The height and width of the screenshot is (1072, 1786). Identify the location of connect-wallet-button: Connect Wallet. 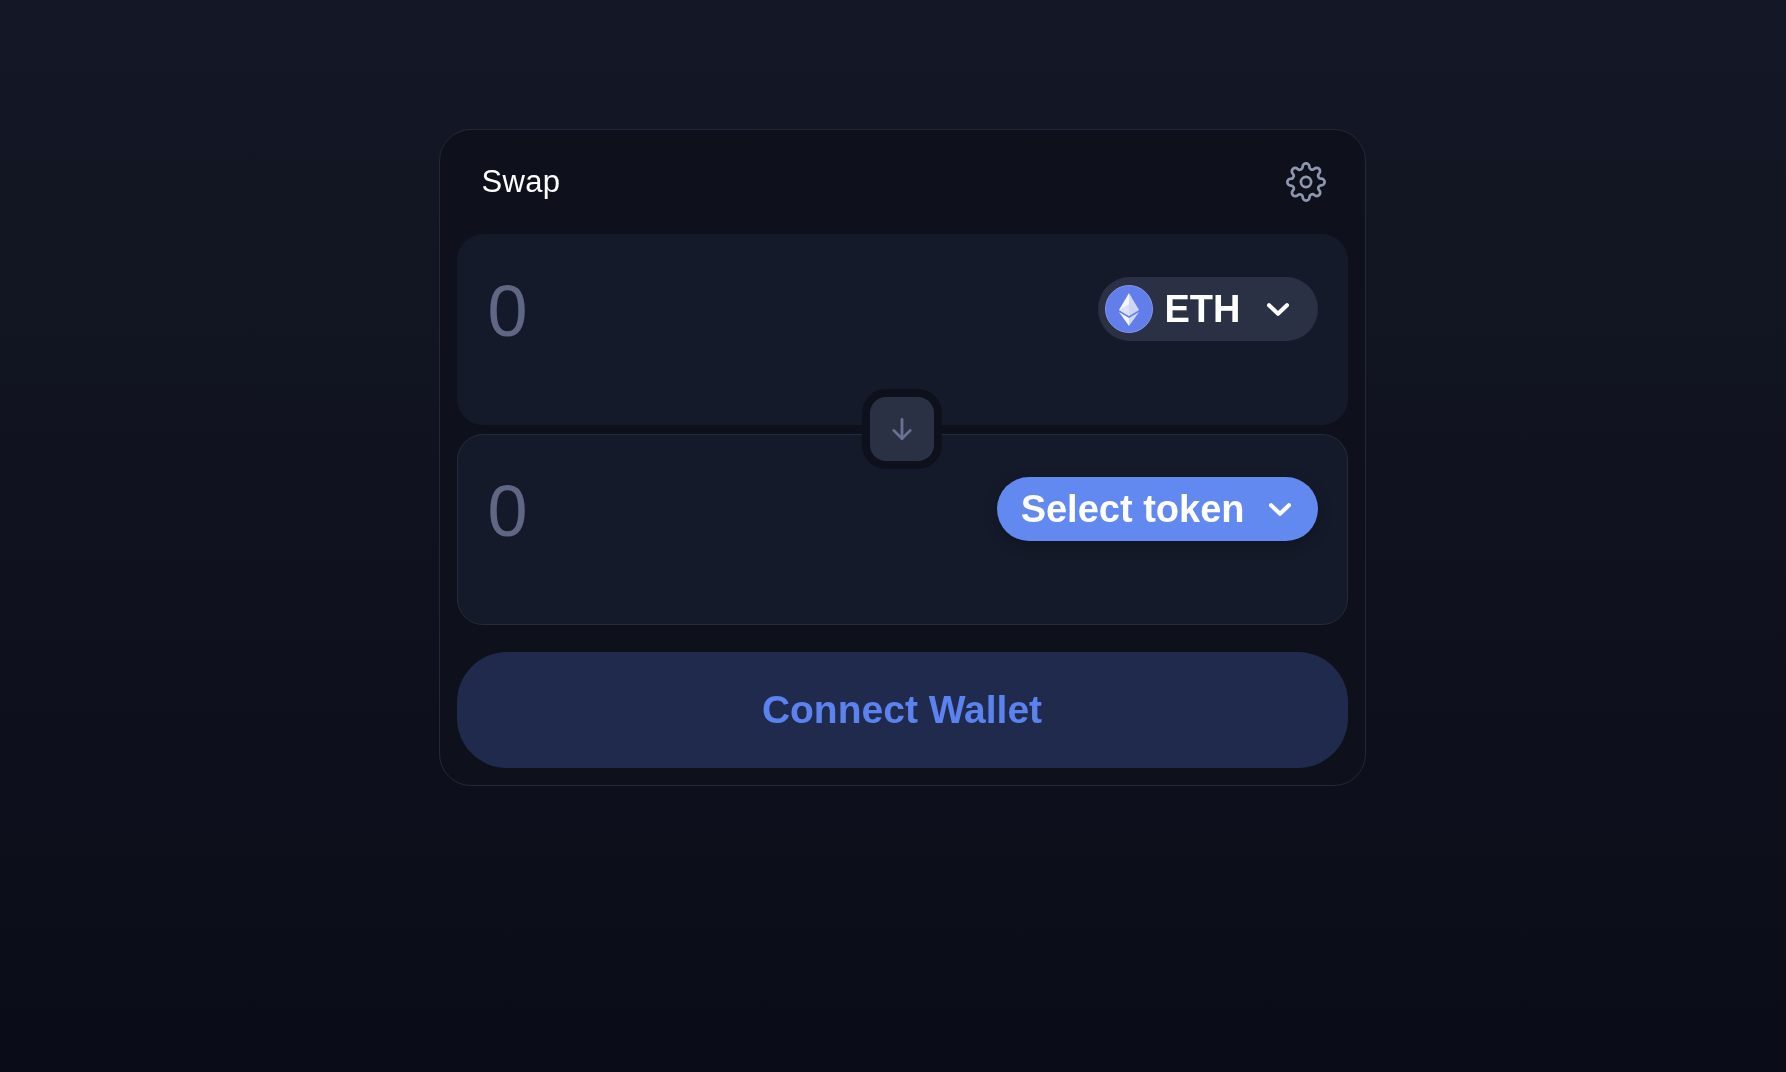
(902, 710).